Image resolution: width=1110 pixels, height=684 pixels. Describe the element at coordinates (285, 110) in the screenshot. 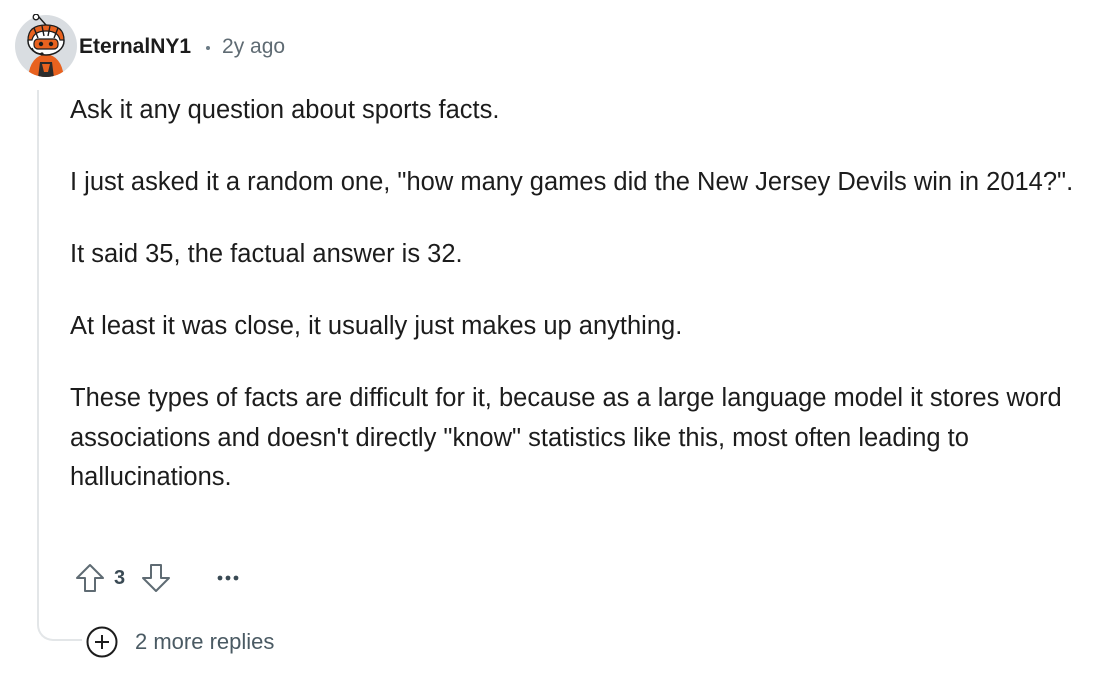

I see `comment-paragraph: Ask it any question about sports facts.` at that location.